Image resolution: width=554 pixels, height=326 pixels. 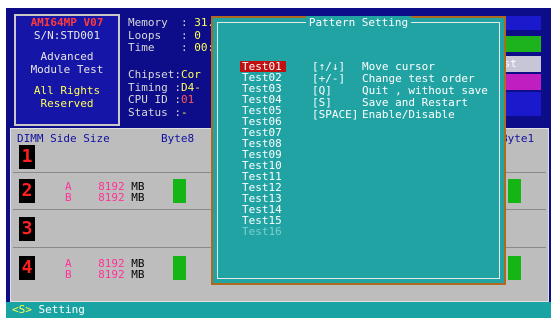 I want to click on setting-label: Setting, so click(x=61, y=309).